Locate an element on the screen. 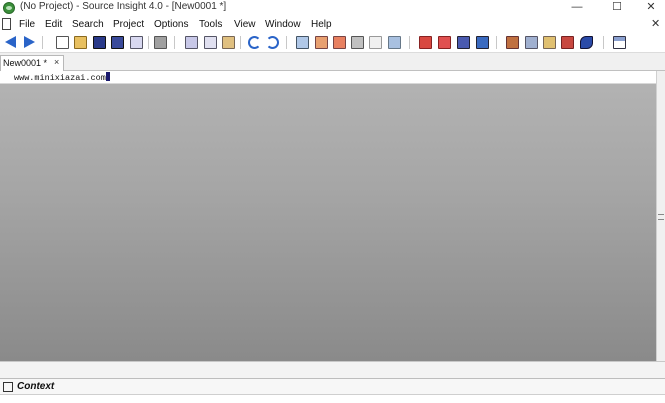 The width and height of the screenshot is (665, 403). source-insight-app-icon is located at coordinates (9, 8).